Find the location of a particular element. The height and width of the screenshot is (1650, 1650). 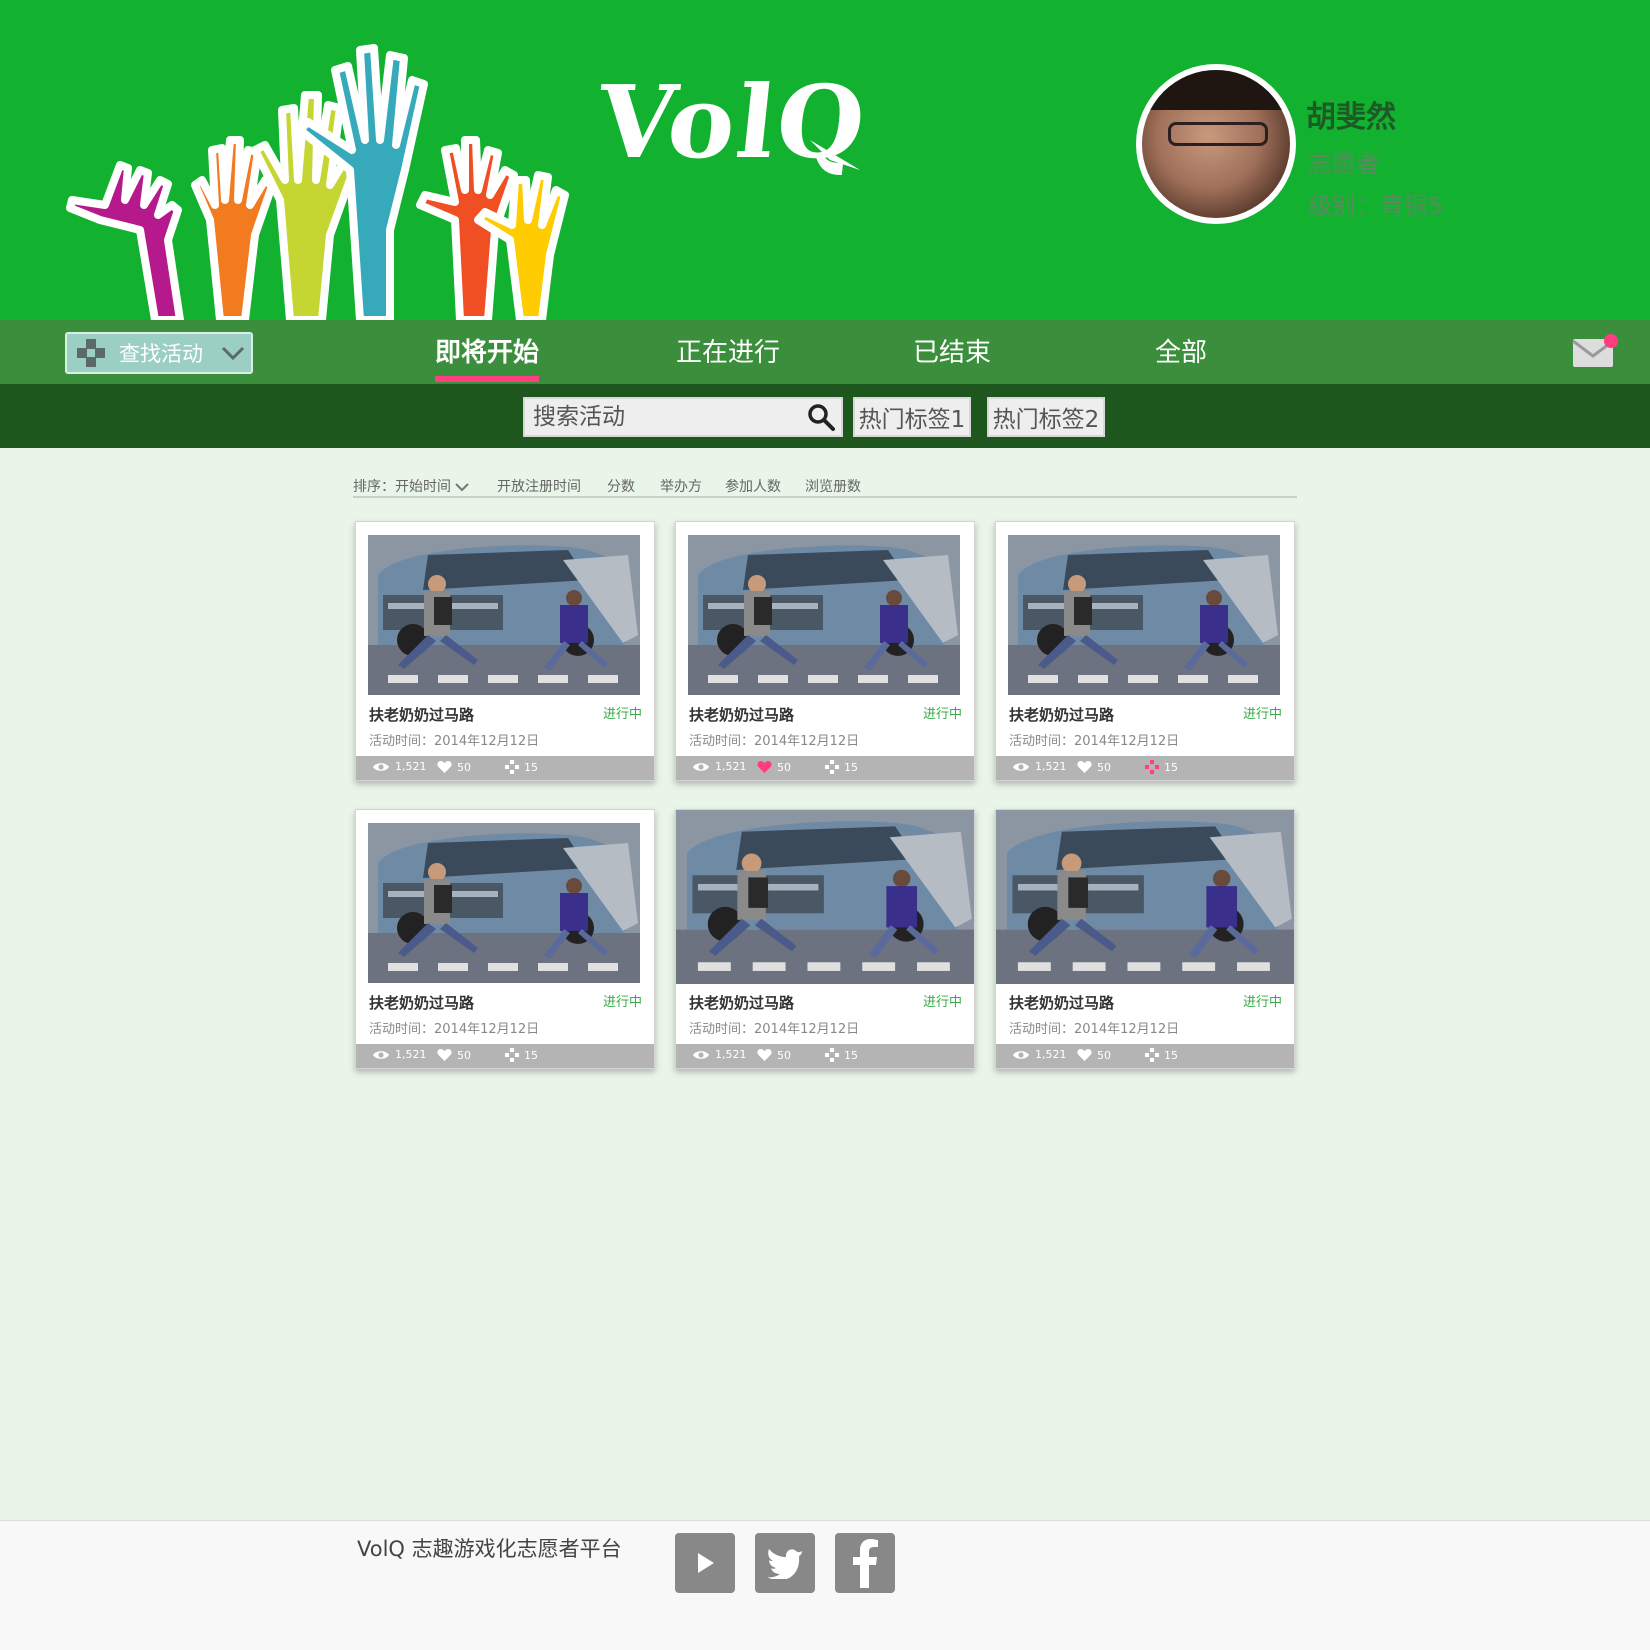

active-tab-indicator is located at coordinates (487, 379).